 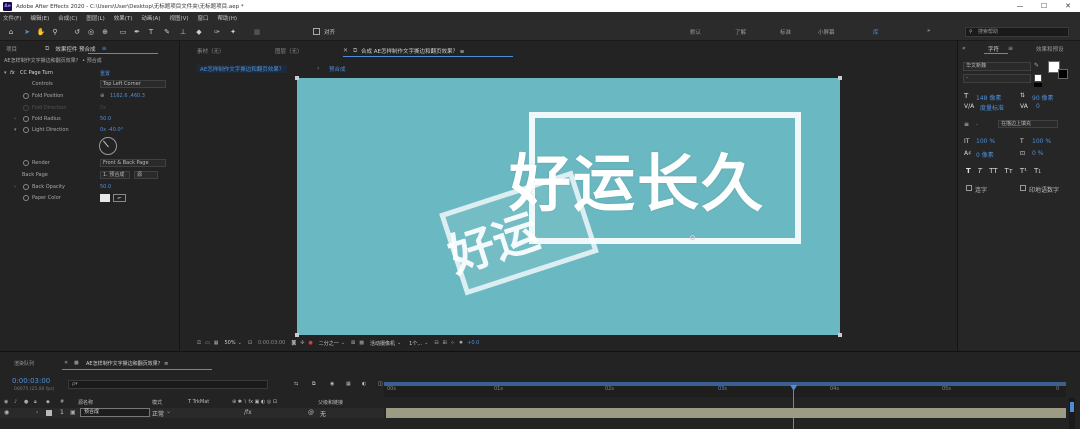 I want to click on home-icon: ⌂, so click(x=11, y=32).